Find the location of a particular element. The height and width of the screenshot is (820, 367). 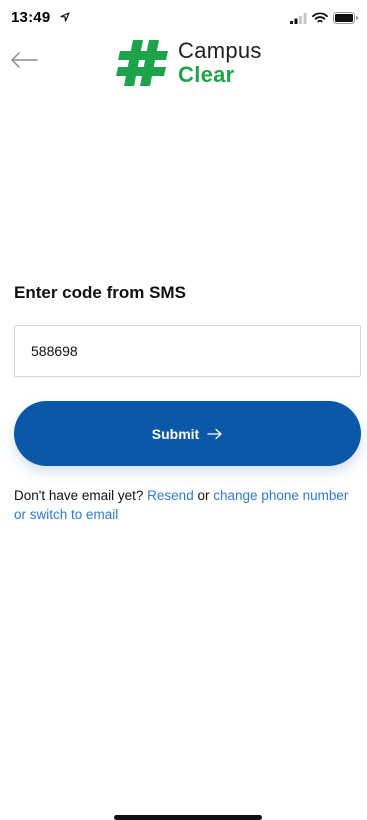

location-arrow-icon is located at coordinates (65, 17).